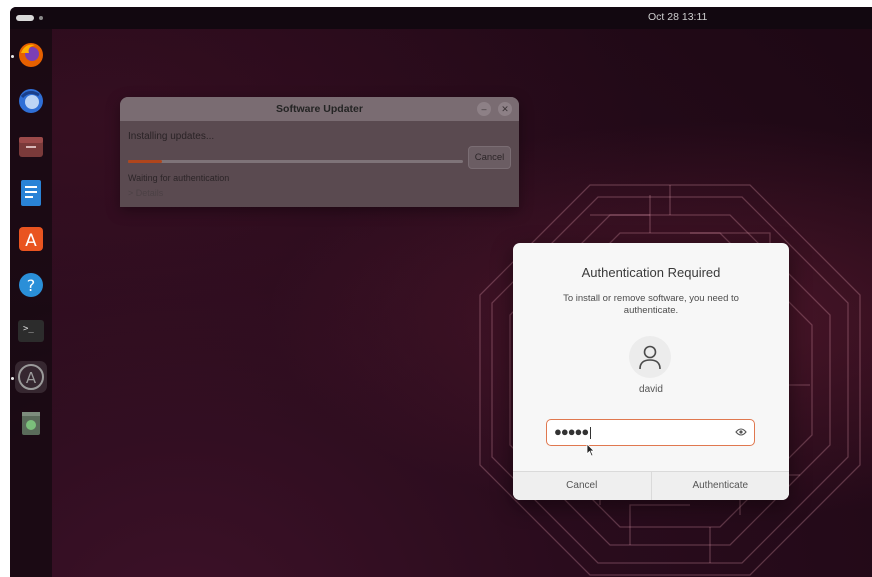 The width and height of the screenshot is (872, 577). I want to click on password-field: ●●●●●, so click(650, 432).